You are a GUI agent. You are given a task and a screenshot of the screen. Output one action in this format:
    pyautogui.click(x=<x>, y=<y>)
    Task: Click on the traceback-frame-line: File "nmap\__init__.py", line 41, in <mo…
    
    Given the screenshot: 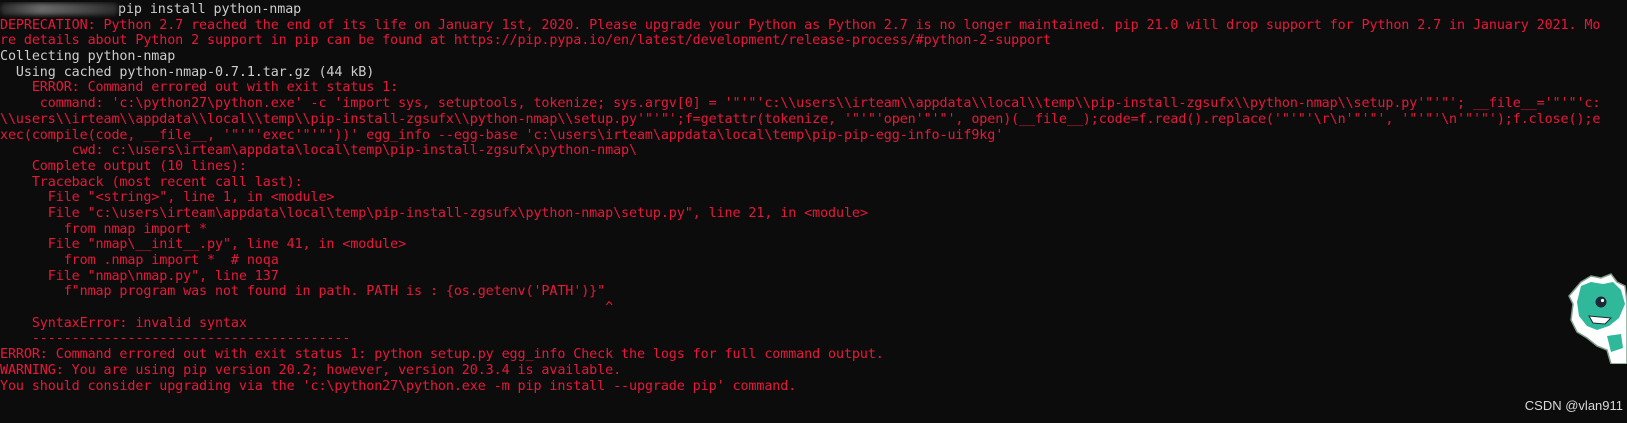 What is the action you would take?
    pyautogui.click(x=203, y=245)
    